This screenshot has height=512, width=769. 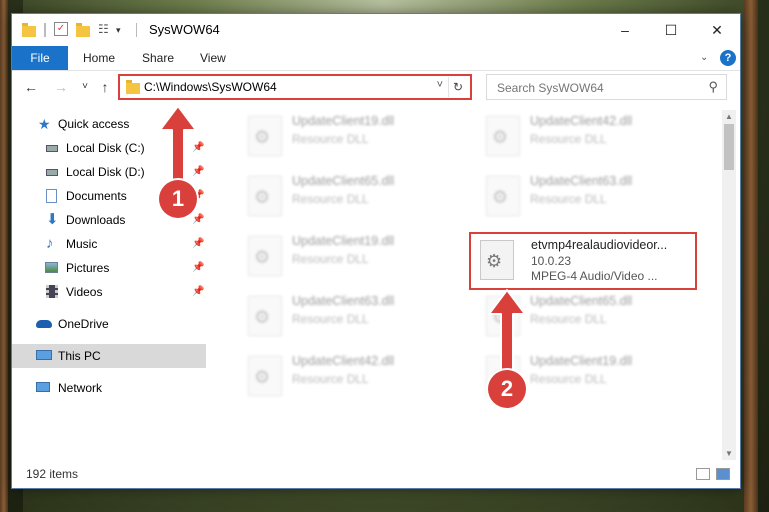 I want to click on step-badge-2: 2, so click(x=507, y=389).